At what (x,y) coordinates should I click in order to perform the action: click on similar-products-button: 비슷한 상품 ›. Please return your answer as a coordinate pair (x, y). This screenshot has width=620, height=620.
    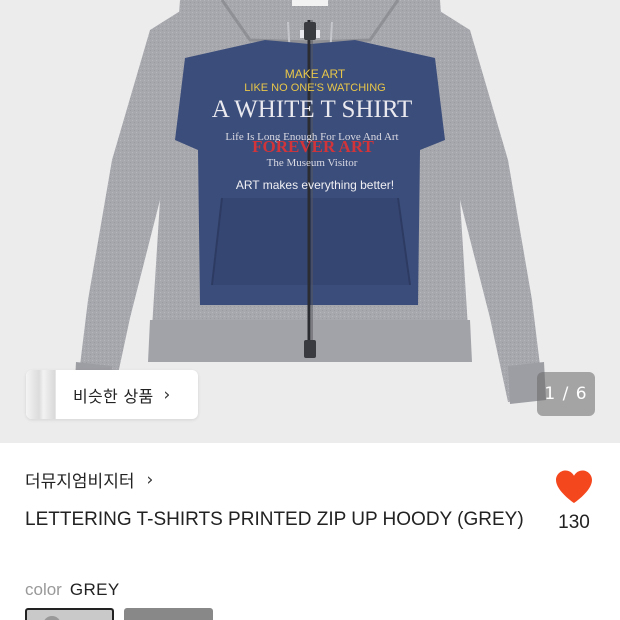
    Looking at the image, I should click on (112, 394).